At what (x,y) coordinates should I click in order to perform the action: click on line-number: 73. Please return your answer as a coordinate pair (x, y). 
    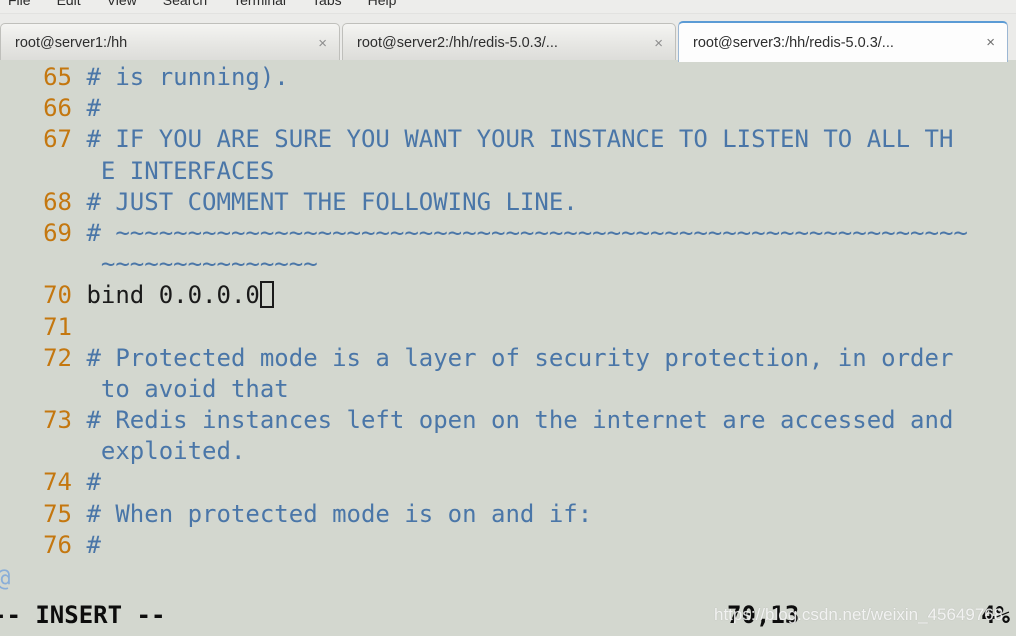
    Looking at the image, I should click on (57, 420).